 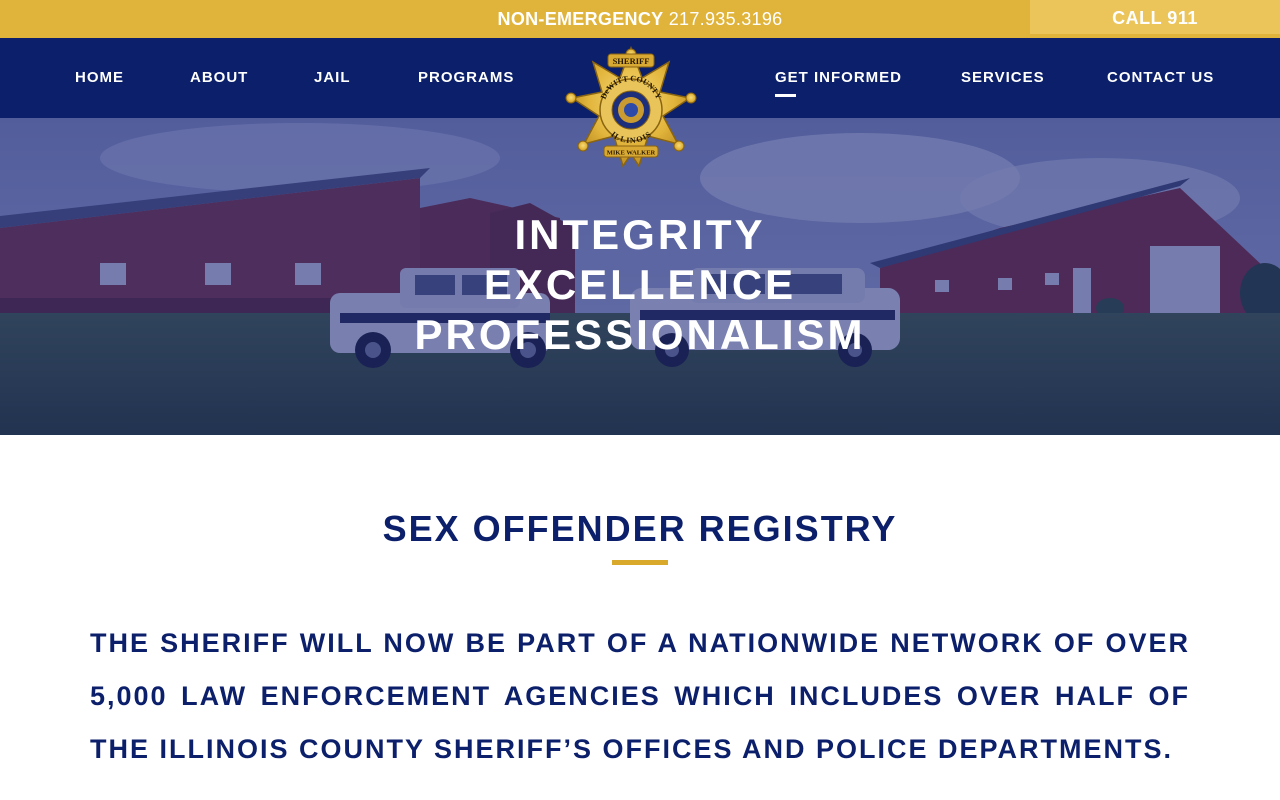 What do you see at coordinates (219, 78) in the screenshot?
I see `nav-about: ABOUT` at bounding box center [219, 78].